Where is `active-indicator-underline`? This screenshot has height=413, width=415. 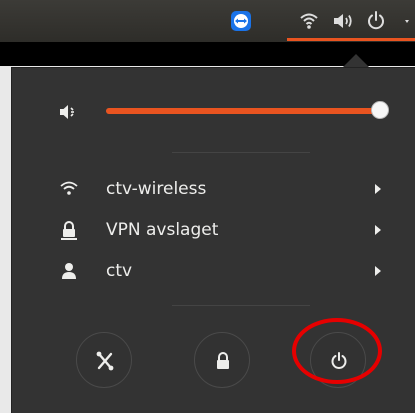
active-indicator-underline is located at coordinates (351, 39).